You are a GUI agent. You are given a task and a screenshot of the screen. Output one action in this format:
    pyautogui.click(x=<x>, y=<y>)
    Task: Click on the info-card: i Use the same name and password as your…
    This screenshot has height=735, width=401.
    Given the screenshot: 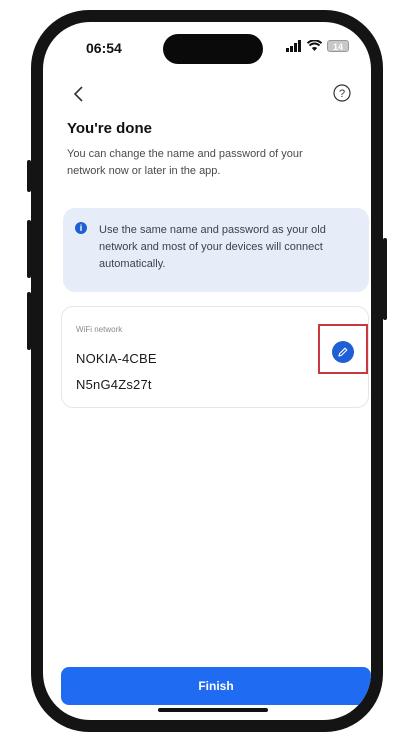 What is the action you would take?
    pyautogui.click(x=216, y=250)
    